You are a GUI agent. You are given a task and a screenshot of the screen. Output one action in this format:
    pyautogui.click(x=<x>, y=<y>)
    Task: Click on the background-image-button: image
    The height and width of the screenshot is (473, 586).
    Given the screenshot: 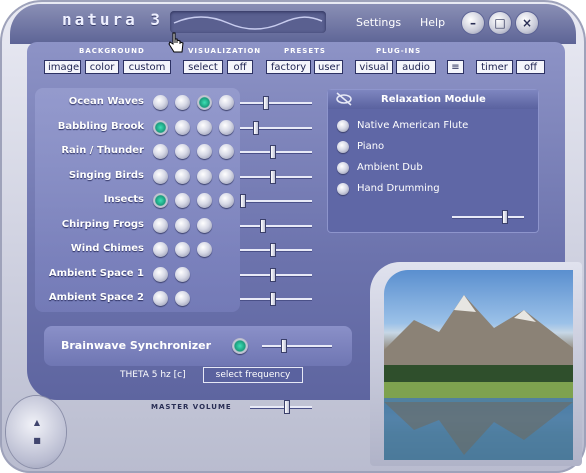 What is the action you would take?
    pyautogui.click(x=62, y=67)
    